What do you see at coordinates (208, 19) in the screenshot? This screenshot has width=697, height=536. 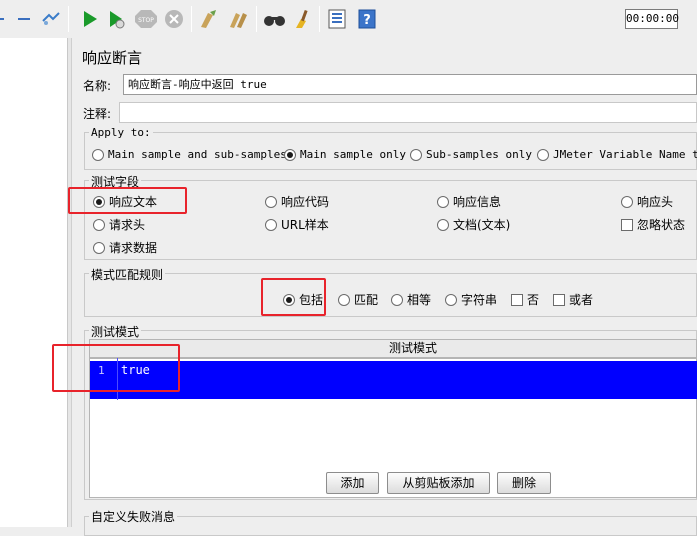 I see `clear-icon` at bounding box center [208, 19].